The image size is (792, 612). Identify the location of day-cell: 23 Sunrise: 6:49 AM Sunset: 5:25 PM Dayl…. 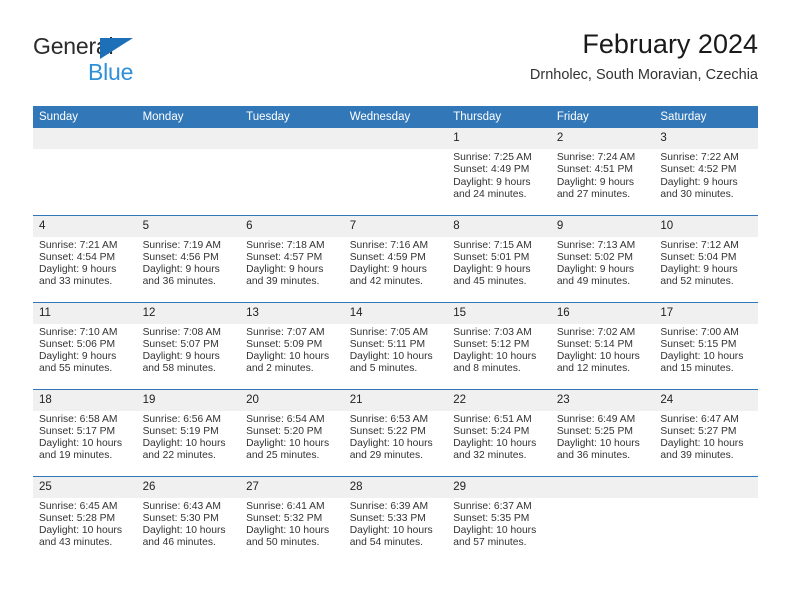
(602, 432).